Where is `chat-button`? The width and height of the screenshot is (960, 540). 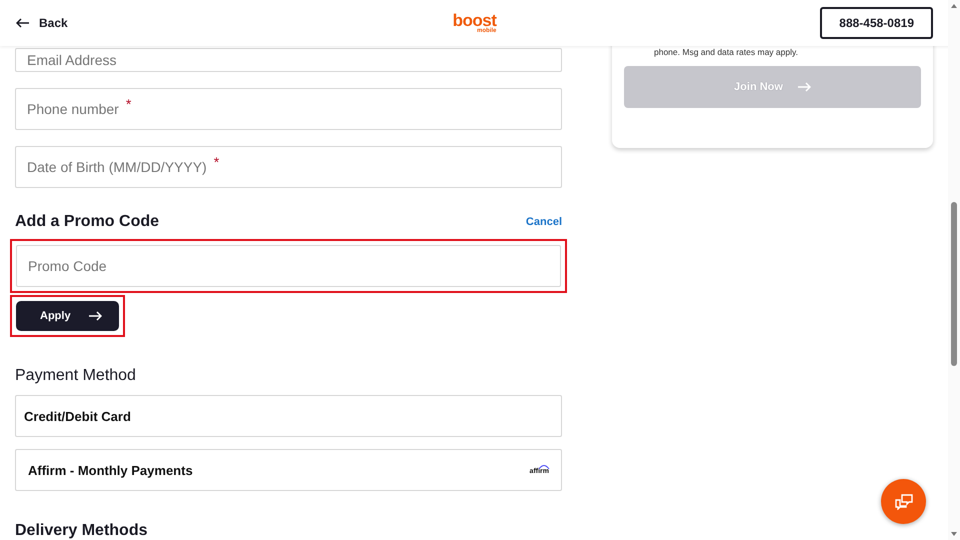
chat-button is located at coordinates (903, 501).